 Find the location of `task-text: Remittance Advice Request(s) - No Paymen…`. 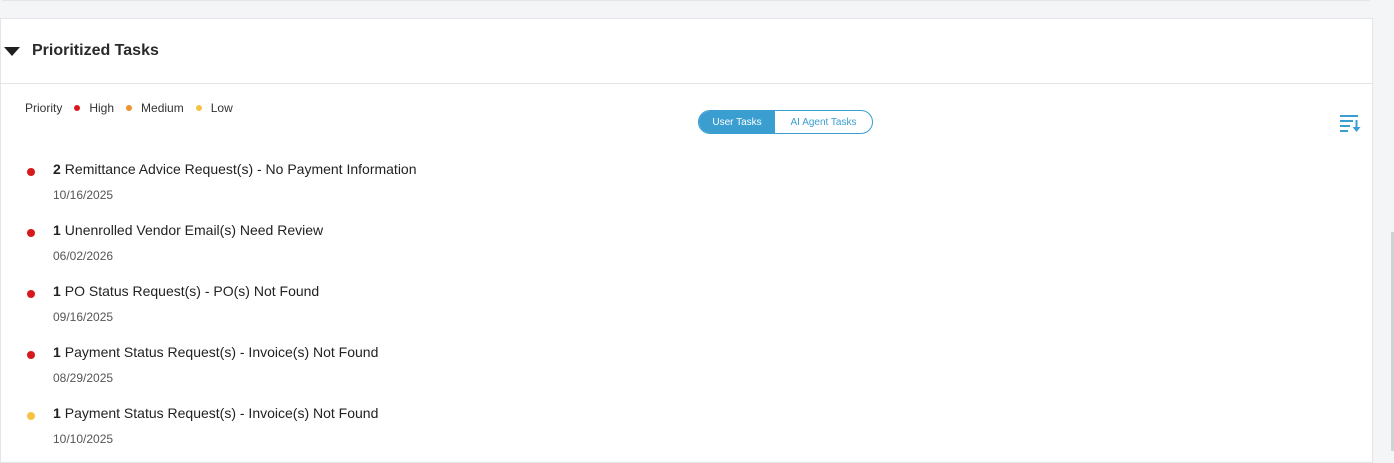

task-text: Remittance Advice Request(s) - No Paymen… is located at coordinates (240, 169).